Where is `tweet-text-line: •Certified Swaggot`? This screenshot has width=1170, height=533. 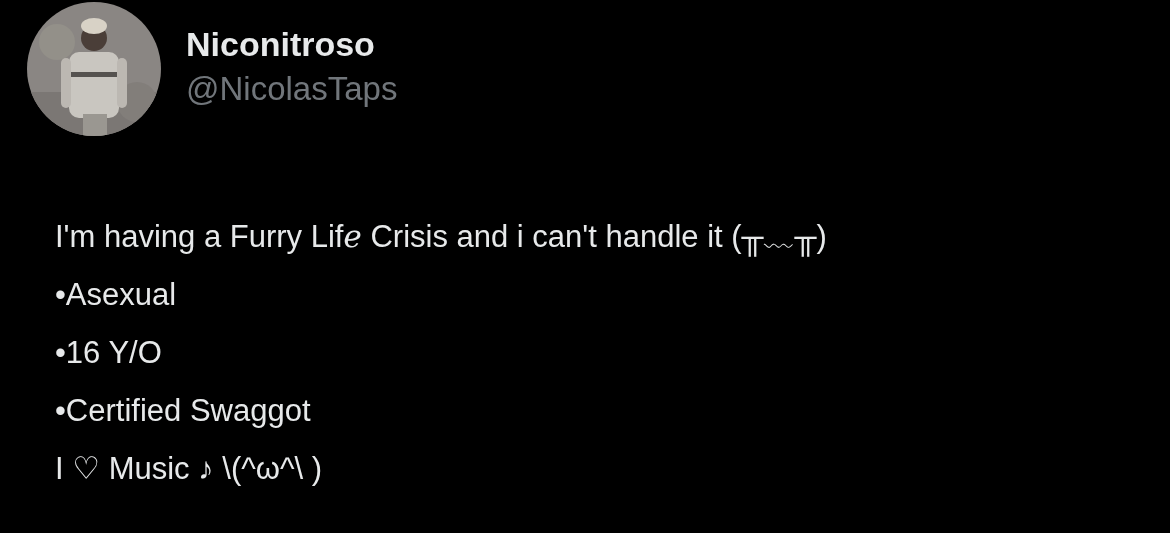
tweet-text-line: •Certified Swaggot is located at coordinates (183, 411).